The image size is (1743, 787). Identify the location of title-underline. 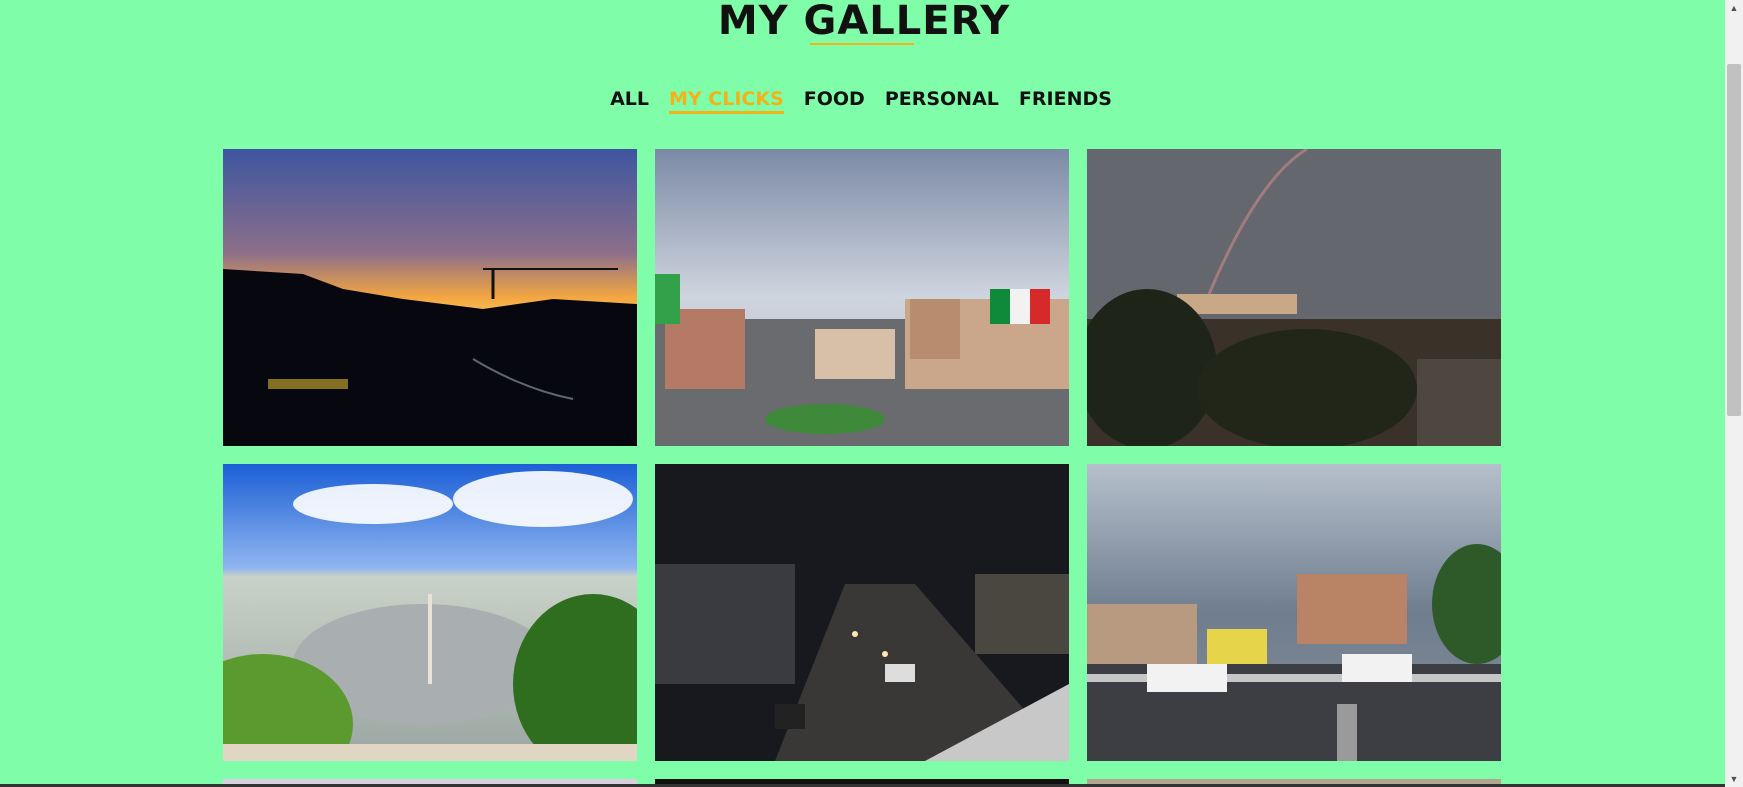
(862, 44).